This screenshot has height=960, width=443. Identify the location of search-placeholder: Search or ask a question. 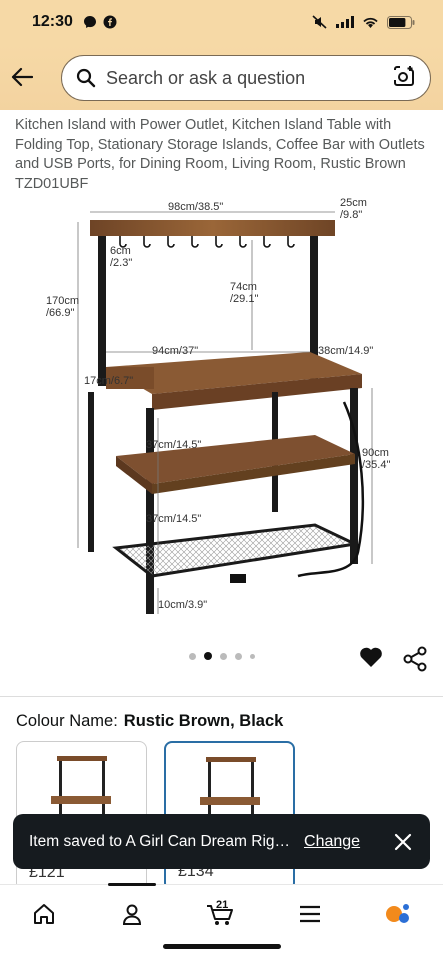
(206, 77).